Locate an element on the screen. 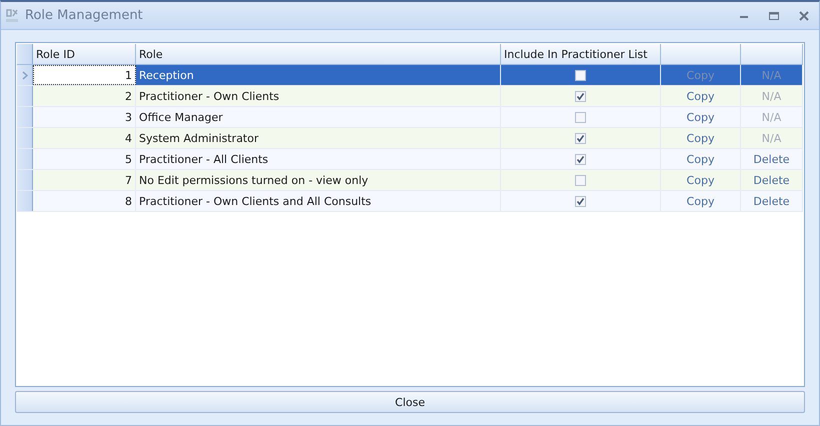 This screenshot has width=820, height=426. column-header: Include In Practitioner List is located at coordinates (581, 54).